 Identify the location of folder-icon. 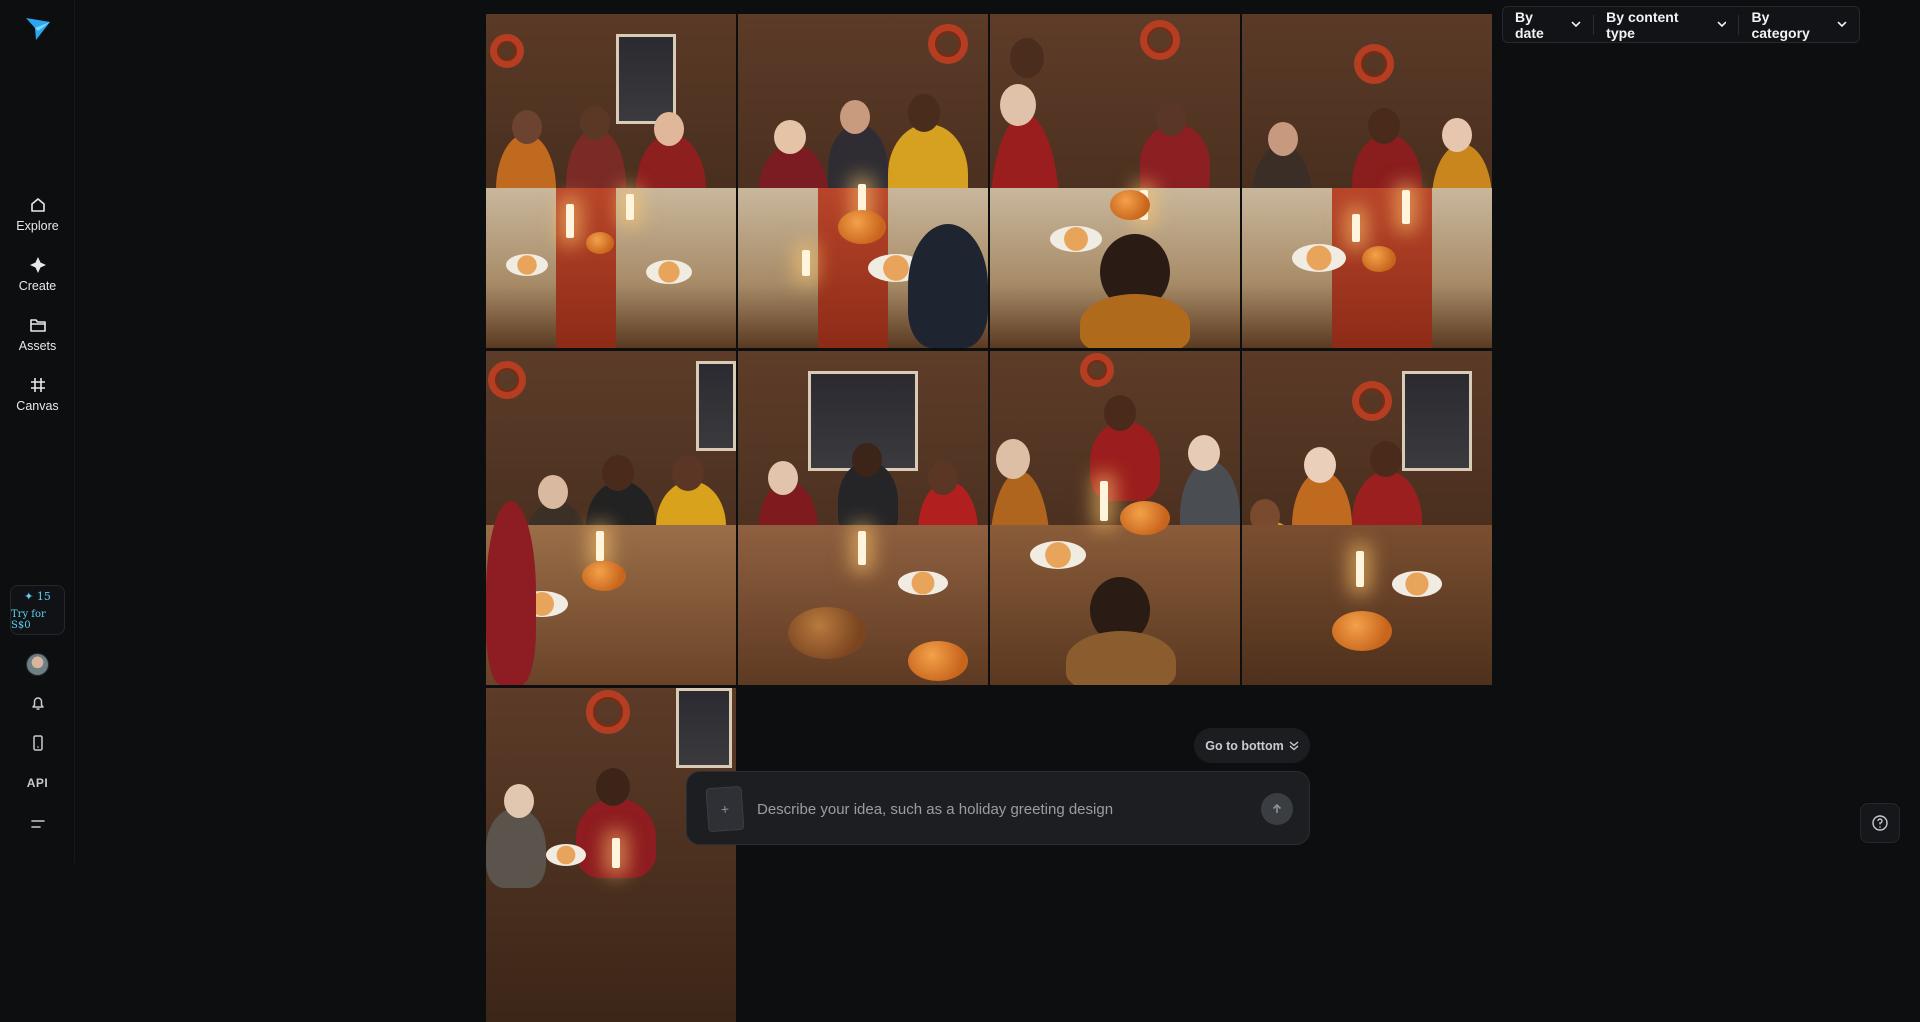
(38, 325).